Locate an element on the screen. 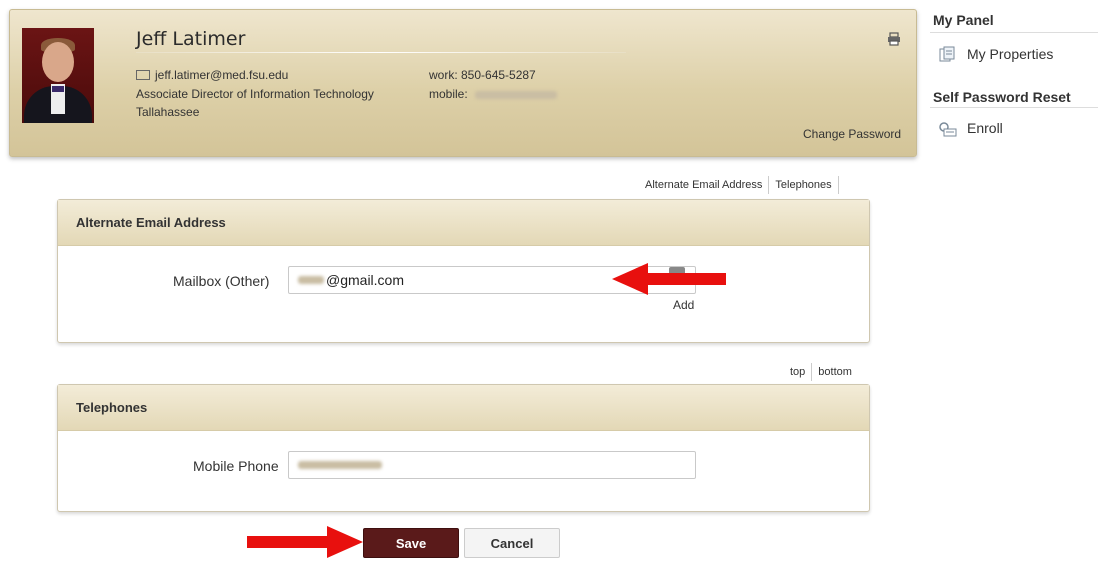  my-panel-heading: My Panel is located at coordinates (963, 20).